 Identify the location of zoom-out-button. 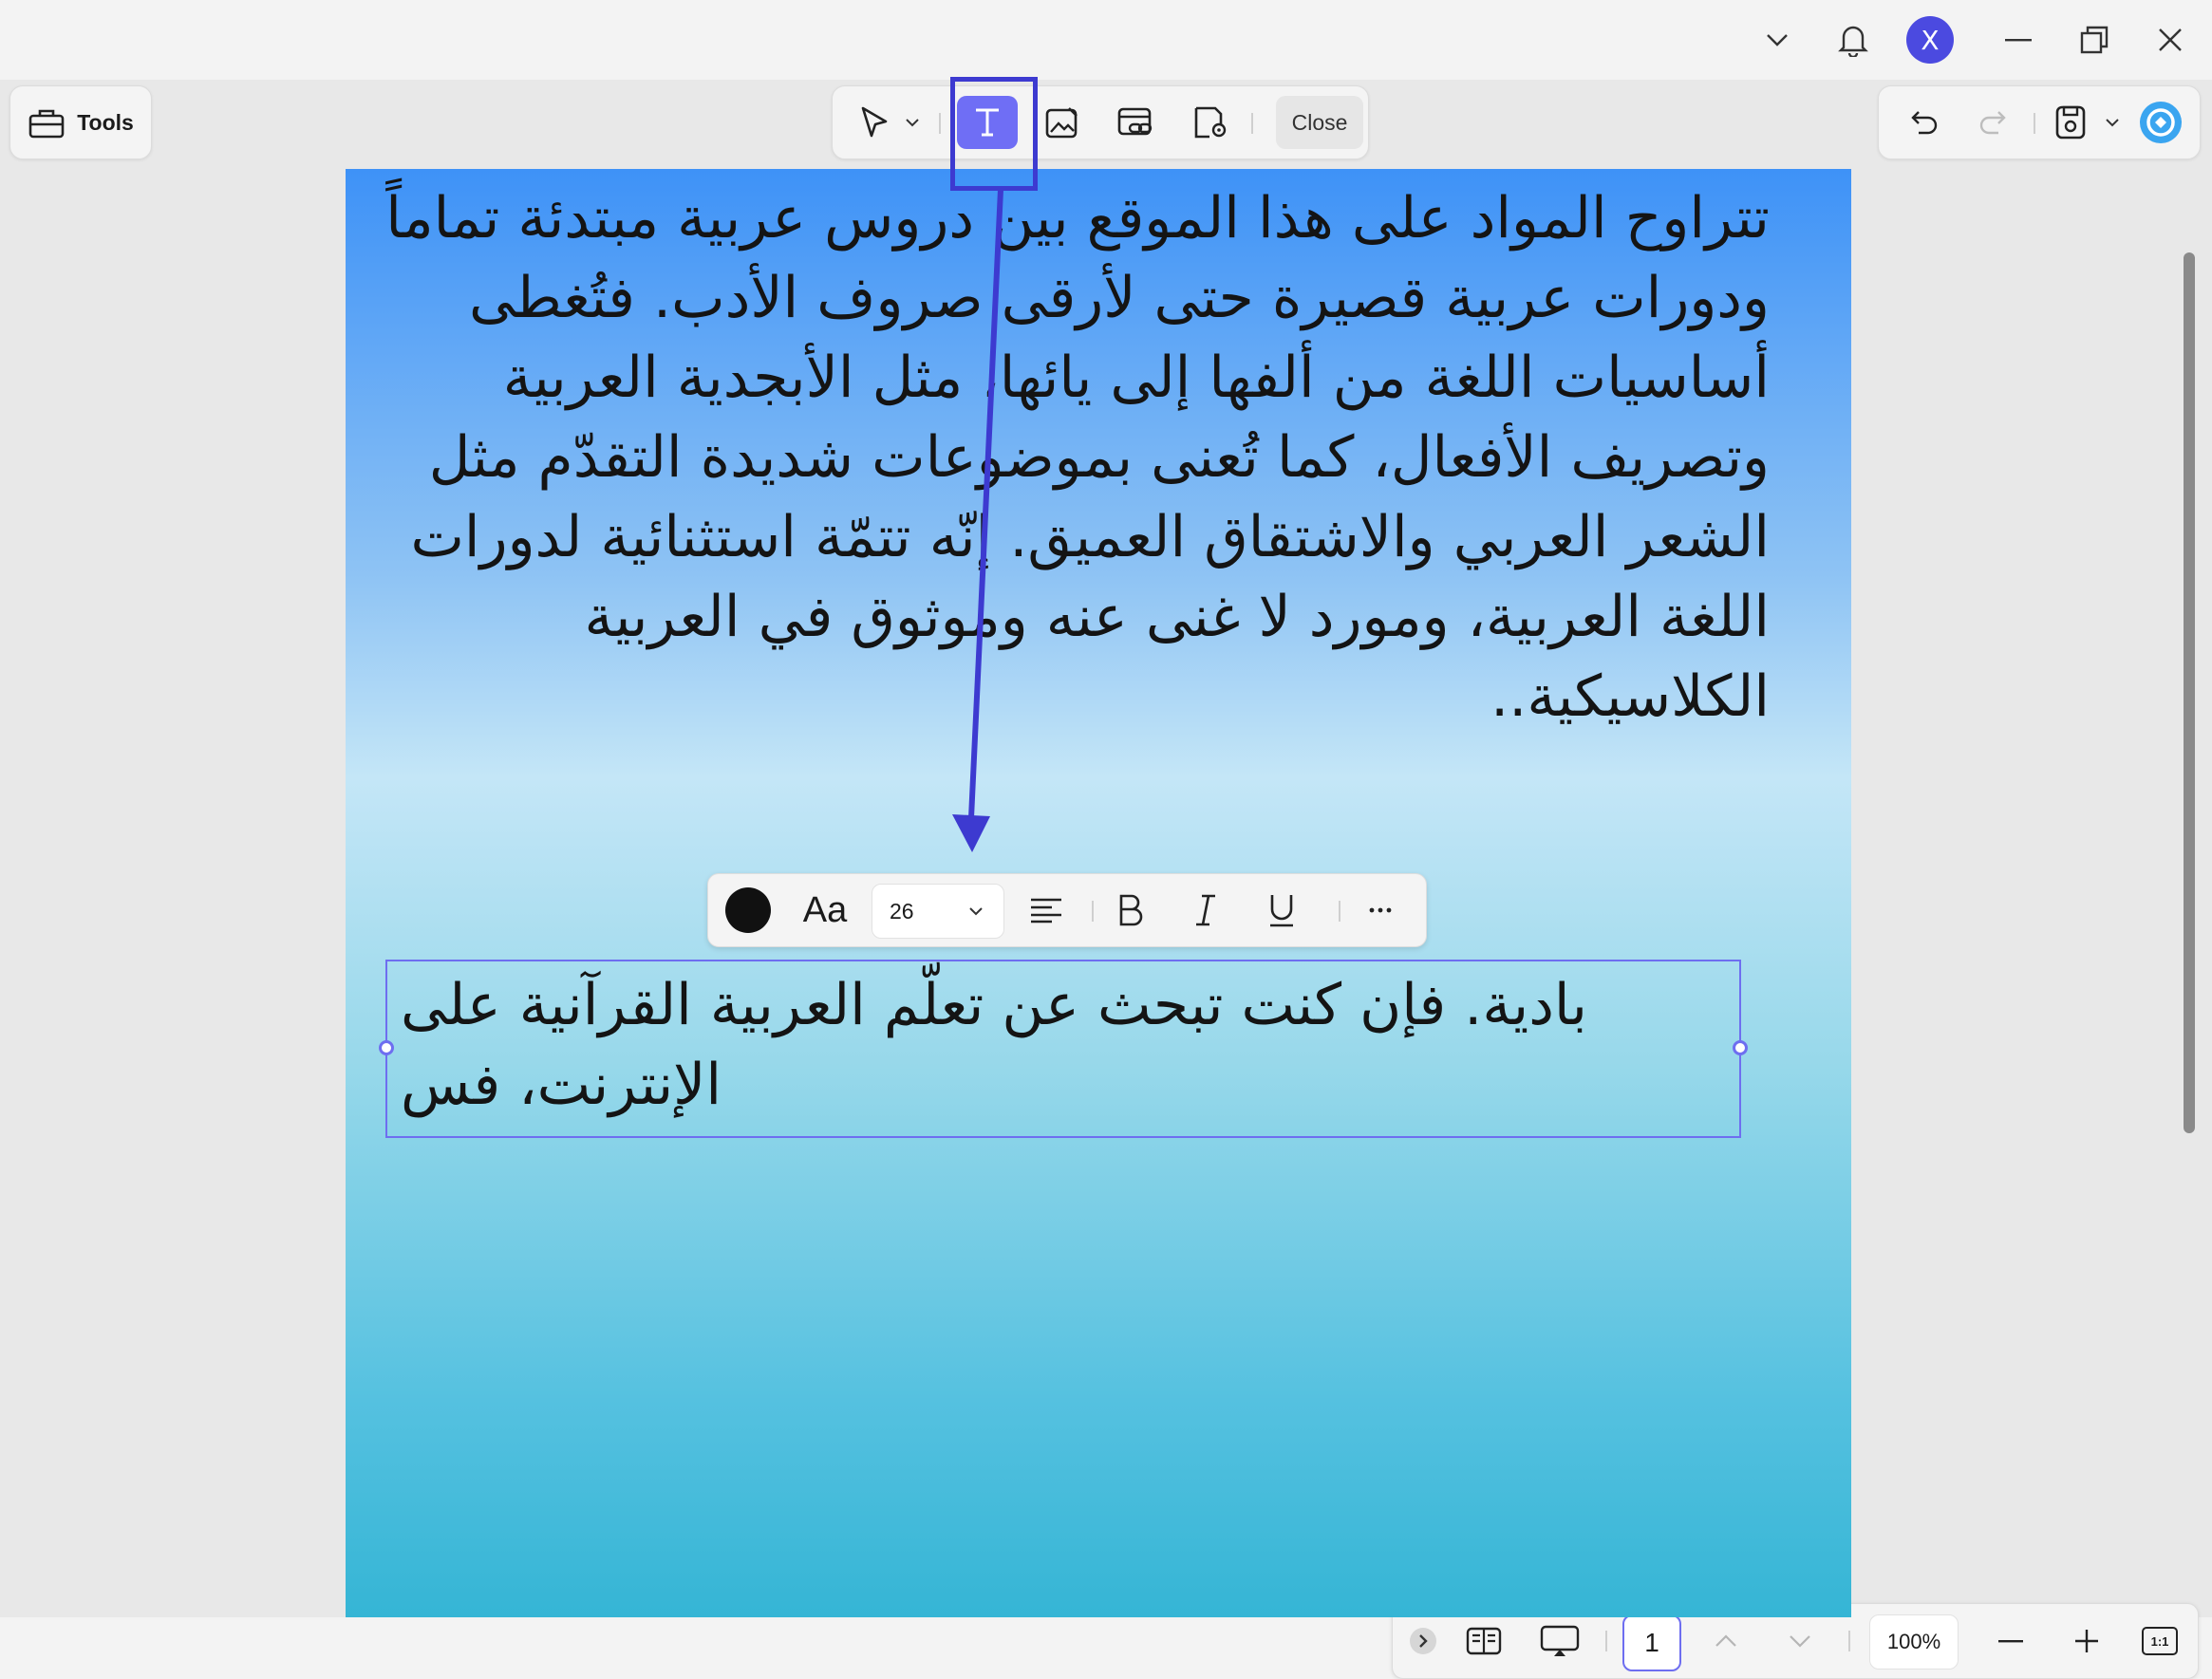
(2010, 1641).